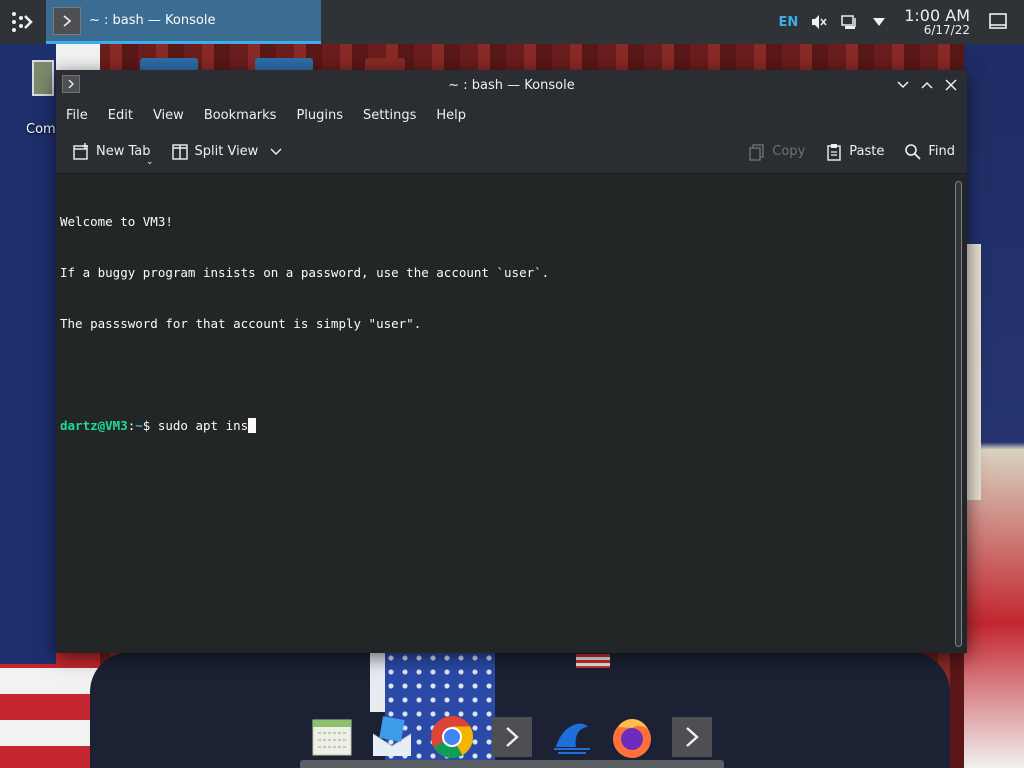 This screenshot has width=1024, height=768. I want to click on split-view-label: Split View, so click(226, 151).